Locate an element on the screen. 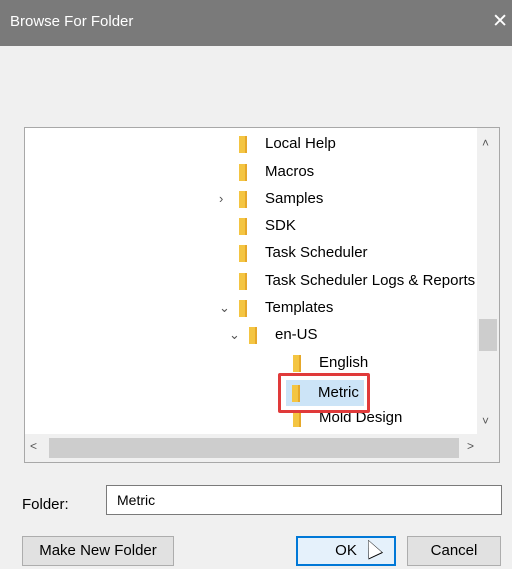 This screenshot has height=569, width=512. chevron-right-icon: › is located at coordinates (221, 199).